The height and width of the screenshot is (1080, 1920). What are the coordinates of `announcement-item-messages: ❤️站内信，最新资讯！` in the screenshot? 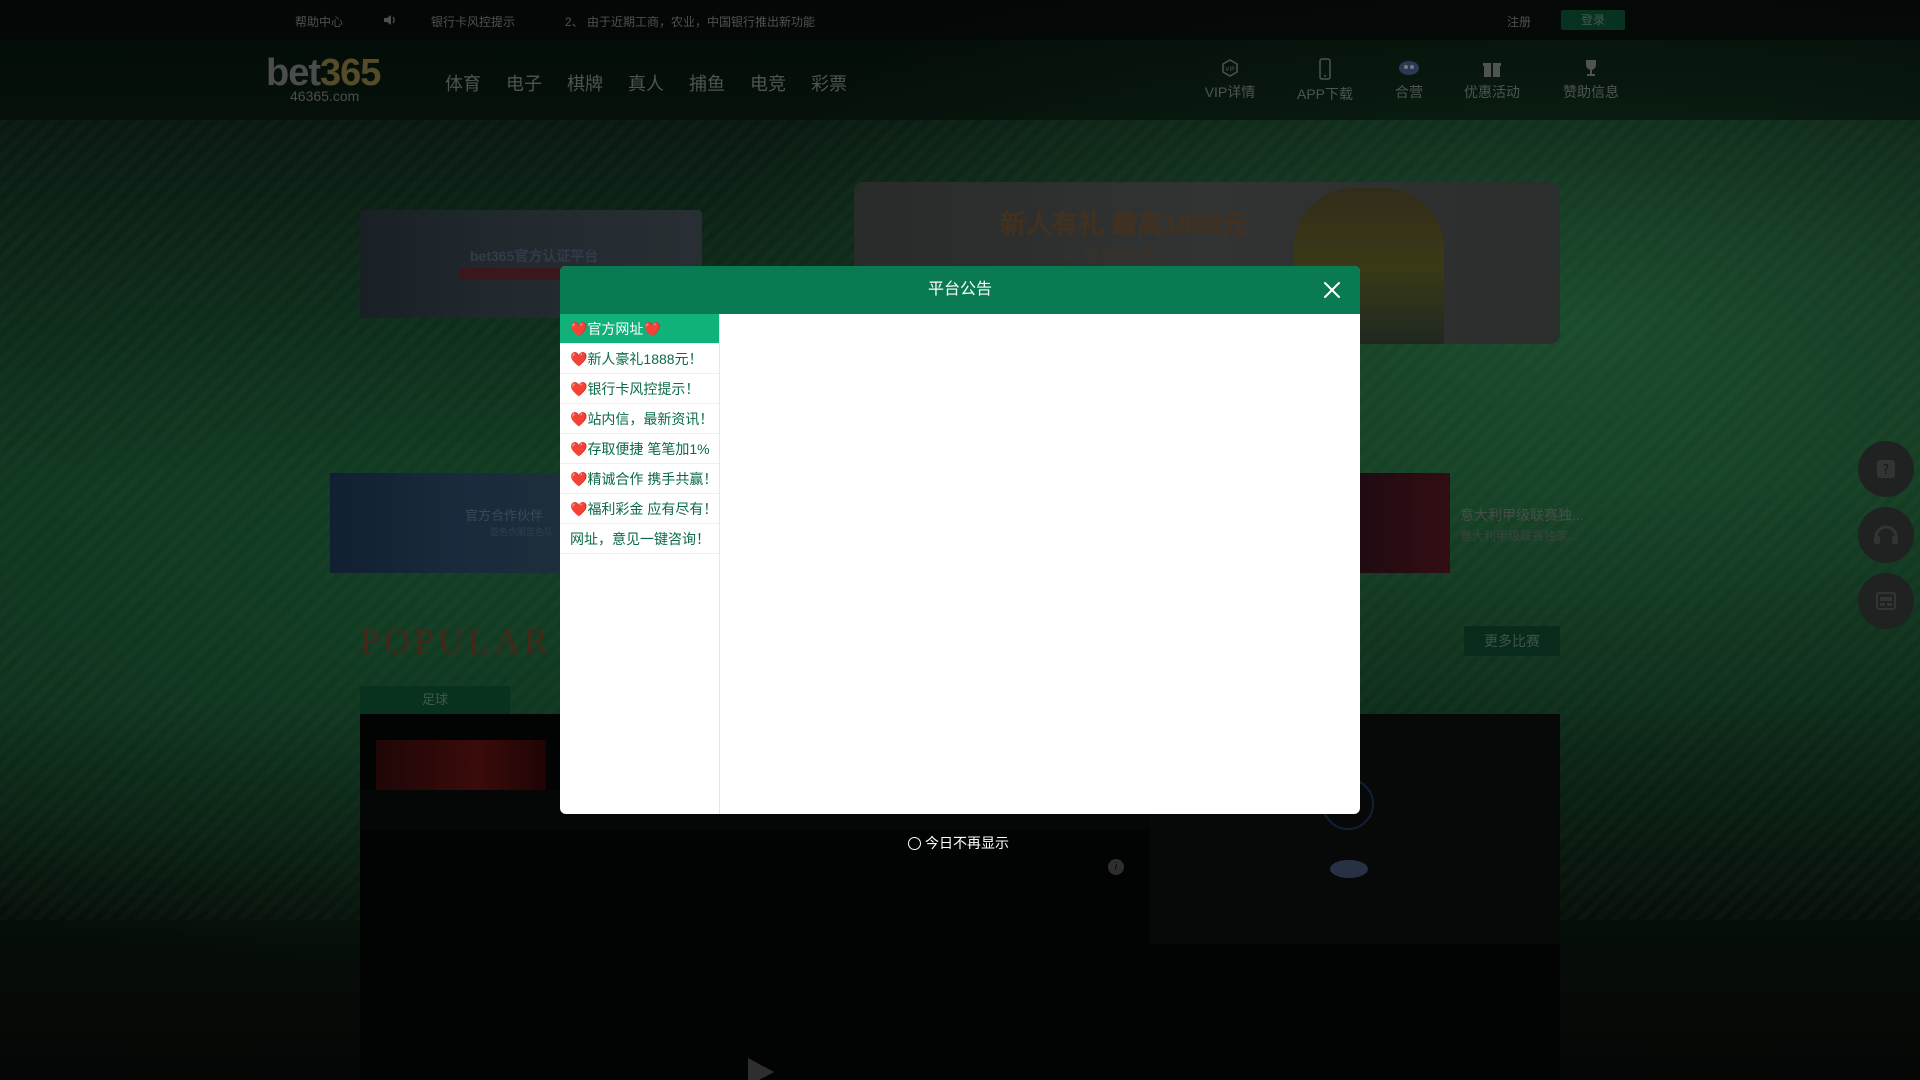 It's located at (639, 419).